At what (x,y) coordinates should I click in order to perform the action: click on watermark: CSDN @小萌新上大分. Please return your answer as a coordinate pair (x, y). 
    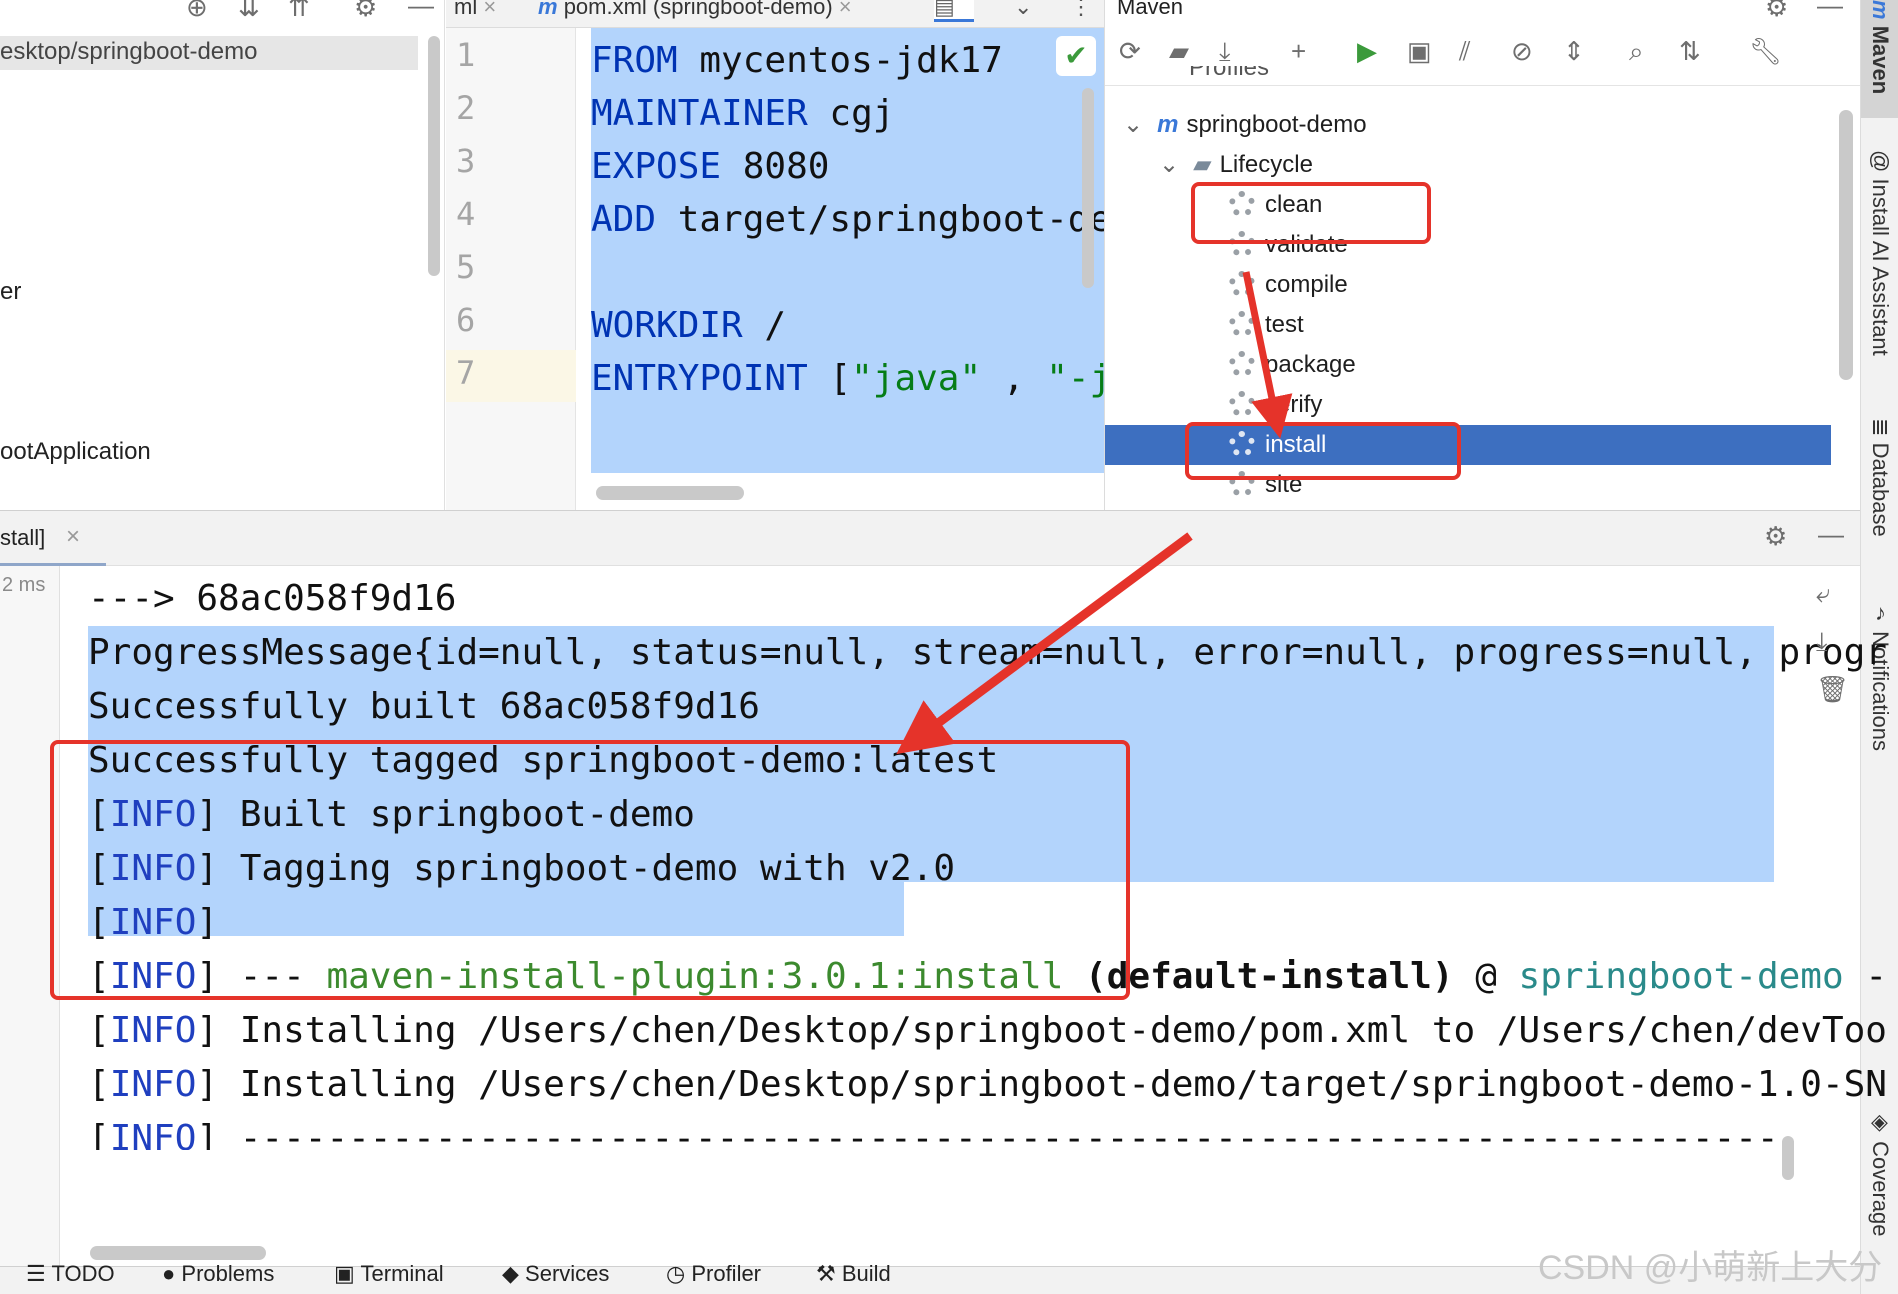
    Looking at the image, I should click on (1710, 1268).